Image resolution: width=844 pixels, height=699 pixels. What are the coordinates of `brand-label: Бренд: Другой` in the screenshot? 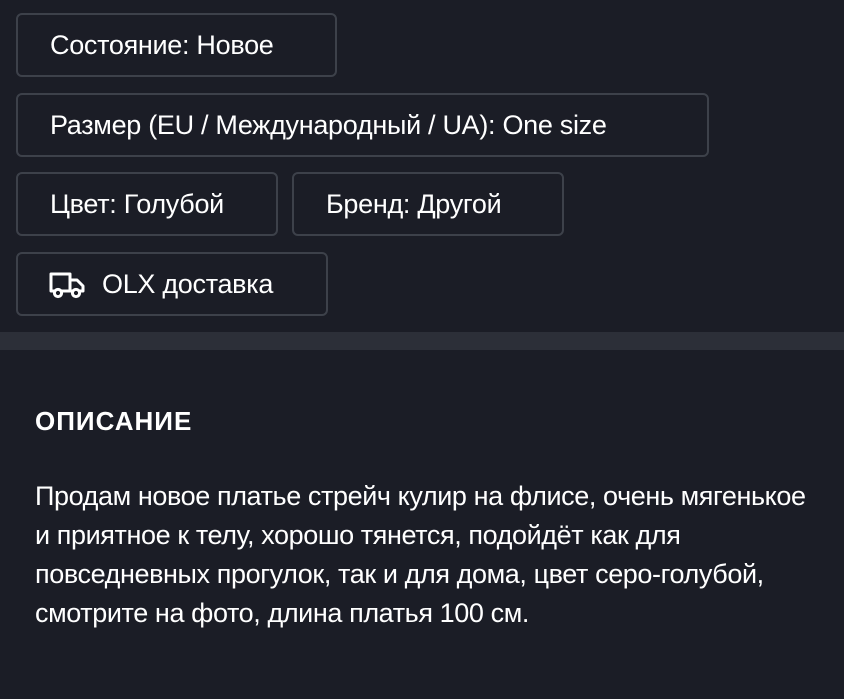 It's located at (414, 203).